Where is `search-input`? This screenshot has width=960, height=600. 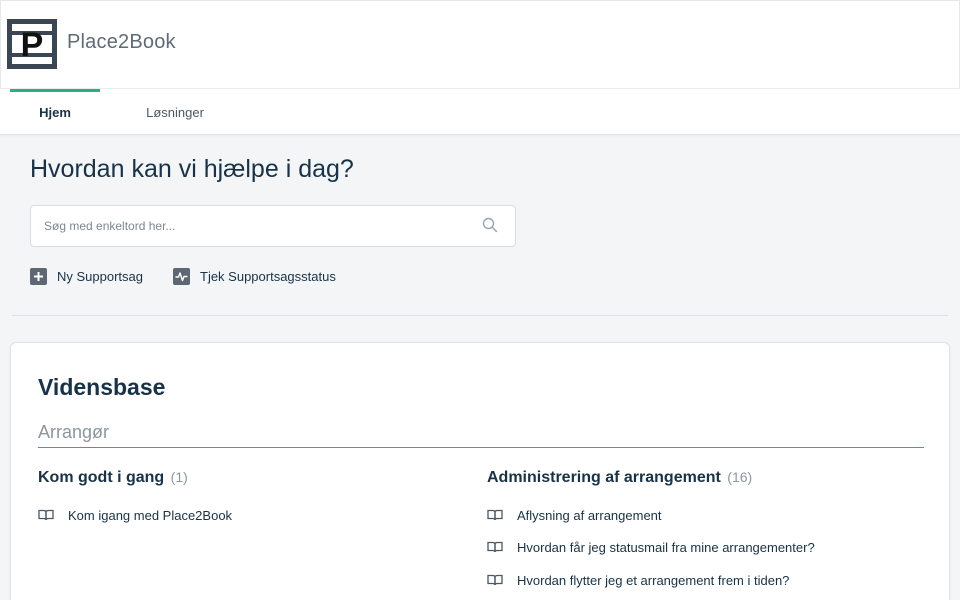 search-input is located at coordinates (251, 226).